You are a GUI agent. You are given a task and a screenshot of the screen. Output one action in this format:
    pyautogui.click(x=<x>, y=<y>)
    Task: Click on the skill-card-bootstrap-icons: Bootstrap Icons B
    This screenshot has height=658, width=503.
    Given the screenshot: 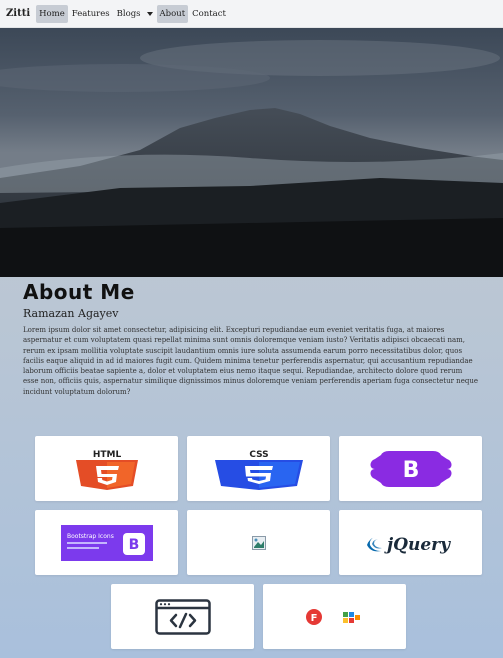 What is the action you would take?
    pyautogui.click(x=106, y=542)
    